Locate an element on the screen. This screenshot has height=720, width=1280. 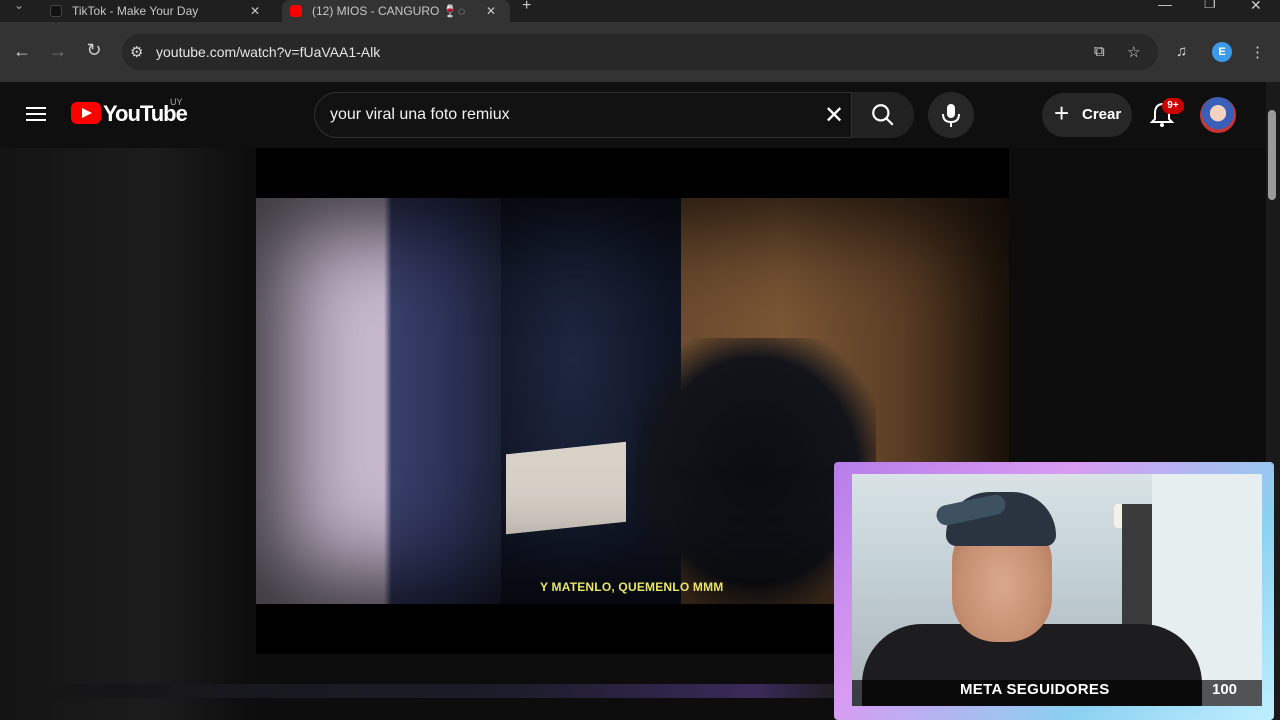
tab-tiktok: TikTok - Make Your Day ✕ is located at coordinates (160, 11).